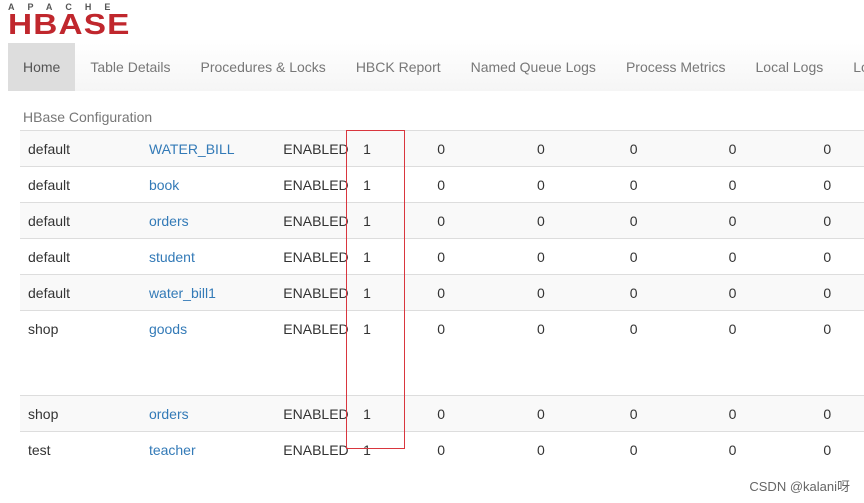  I want to click on table-row: default water_bill1 ENABLED 1 0 0 0 0 0, so click(442, 292).